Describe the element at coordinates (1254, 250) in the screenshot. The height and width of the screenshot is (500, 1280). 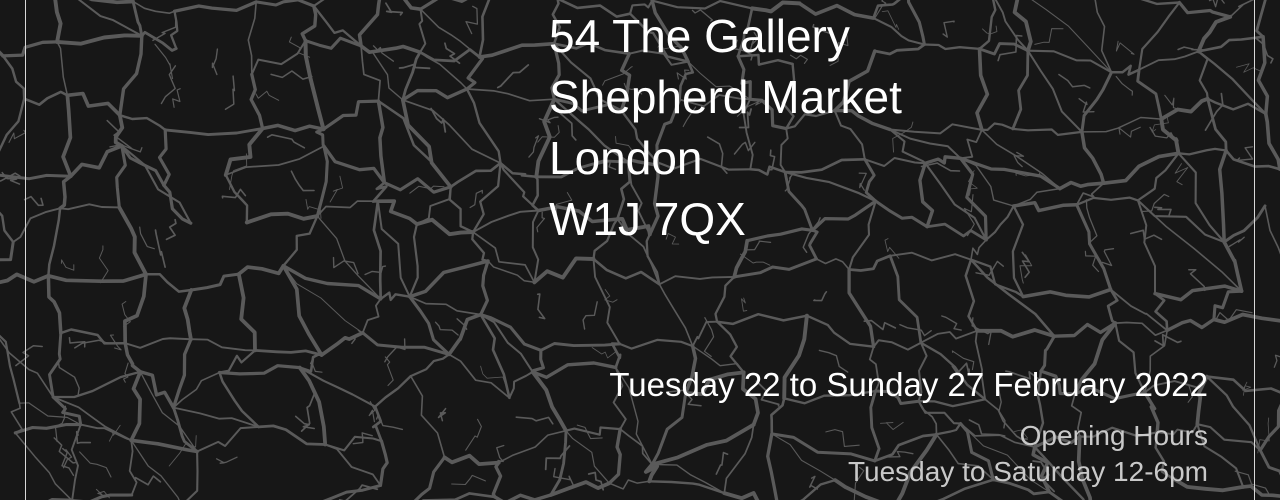
I see `frame-line-right` at that location.